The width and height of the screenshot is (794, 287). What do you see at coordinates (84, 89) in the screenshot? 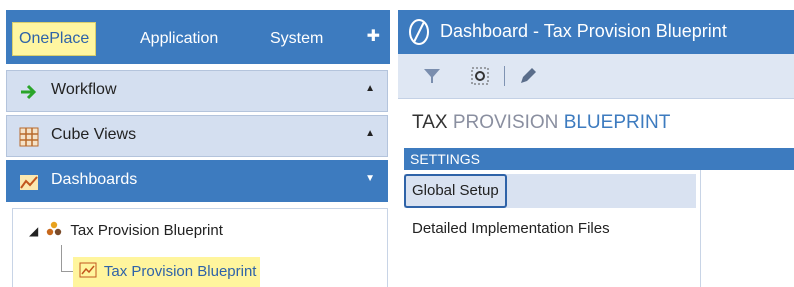
I see `accordion-workflow-label: Workflow` at bounding box center [84, 89].